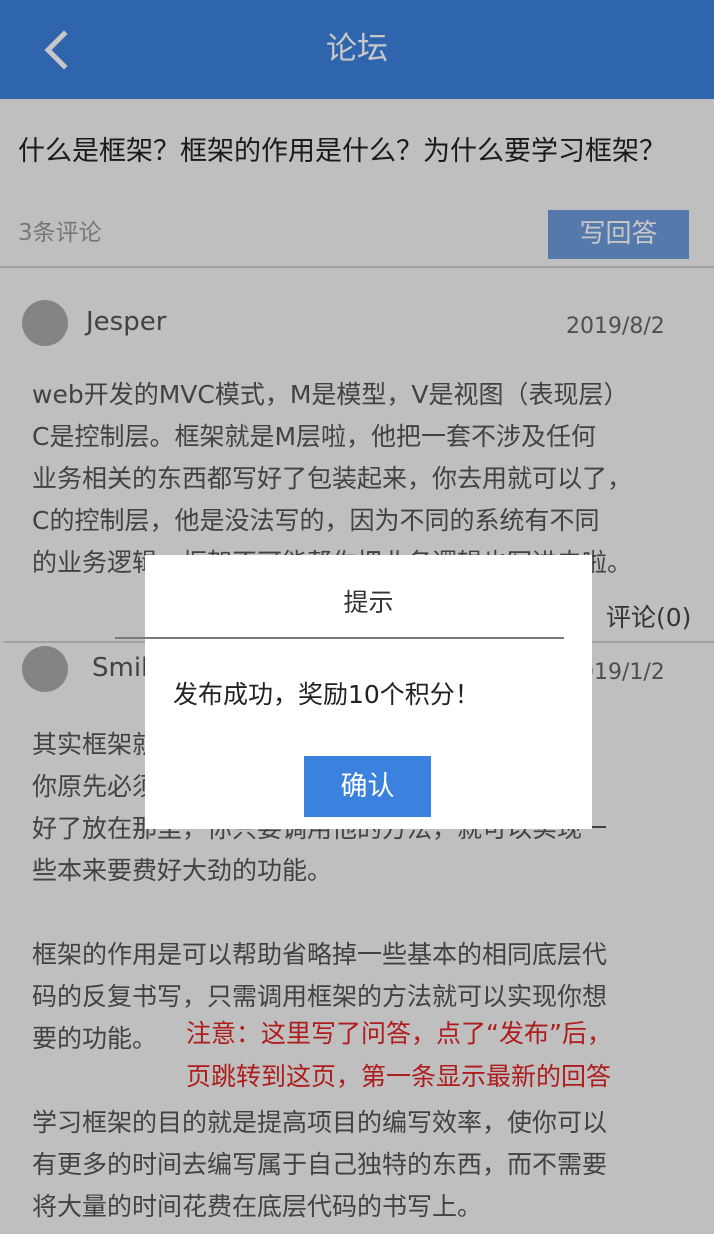  I want to click on dialog-divider, so click(339, 638).